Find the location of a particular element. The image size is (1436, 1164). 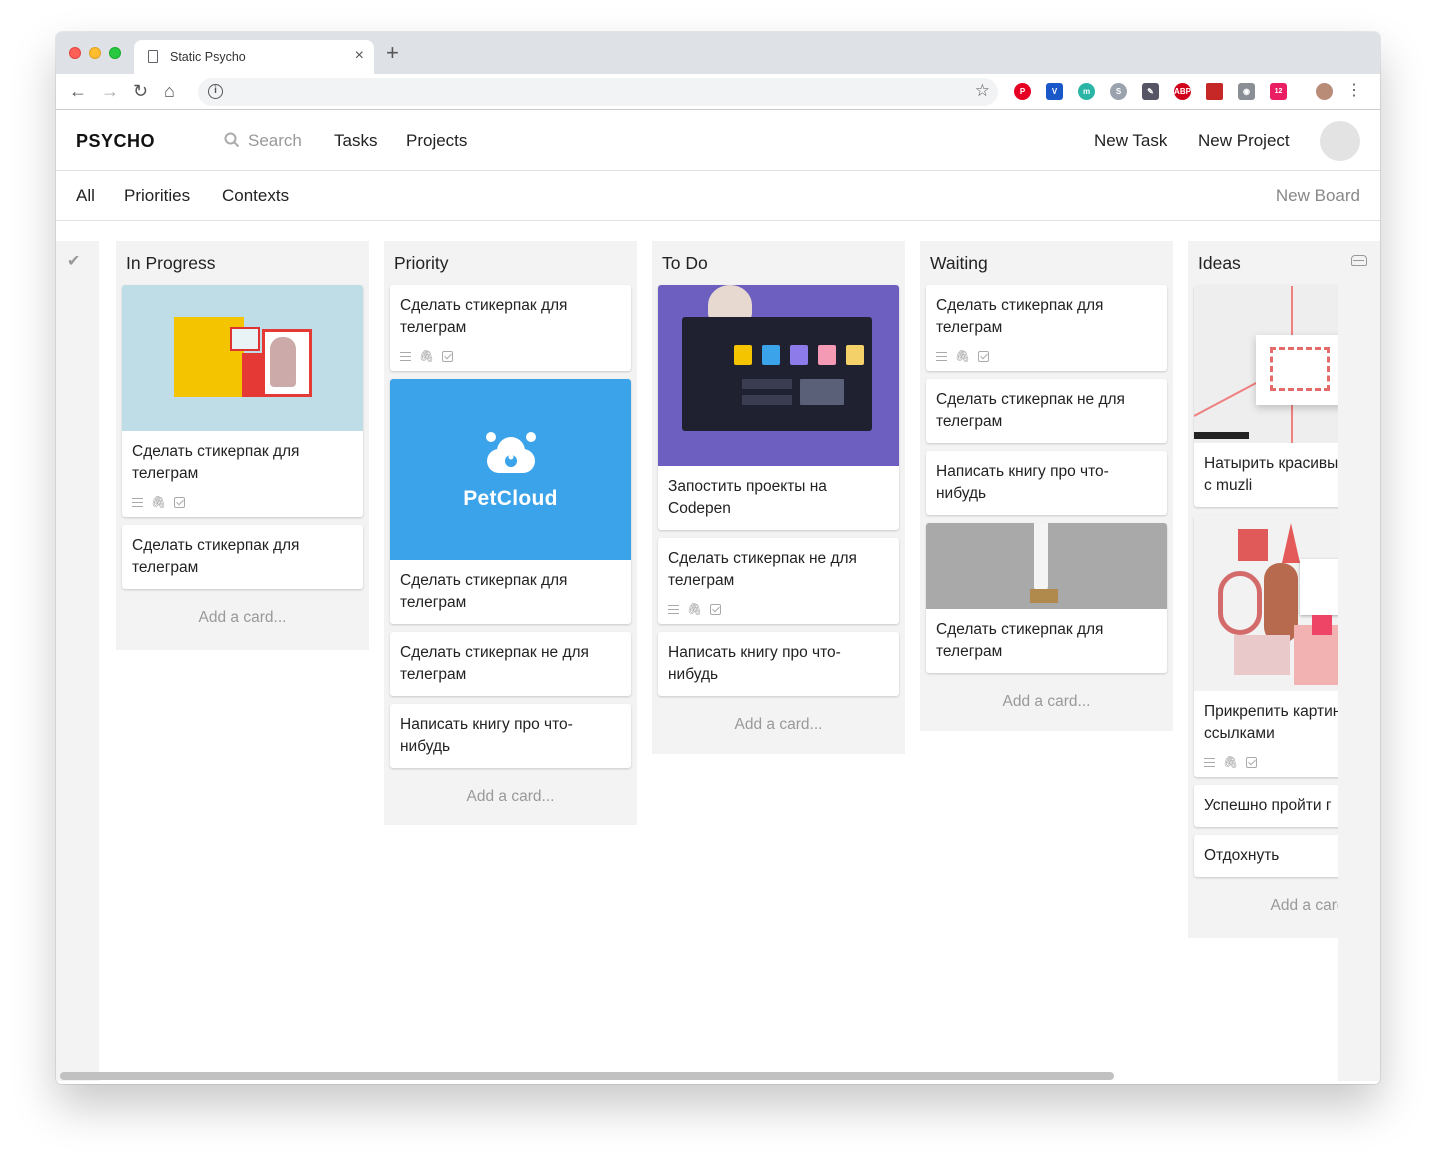

done-column-collapsed: ✔ is located at coordinates (77, 661).